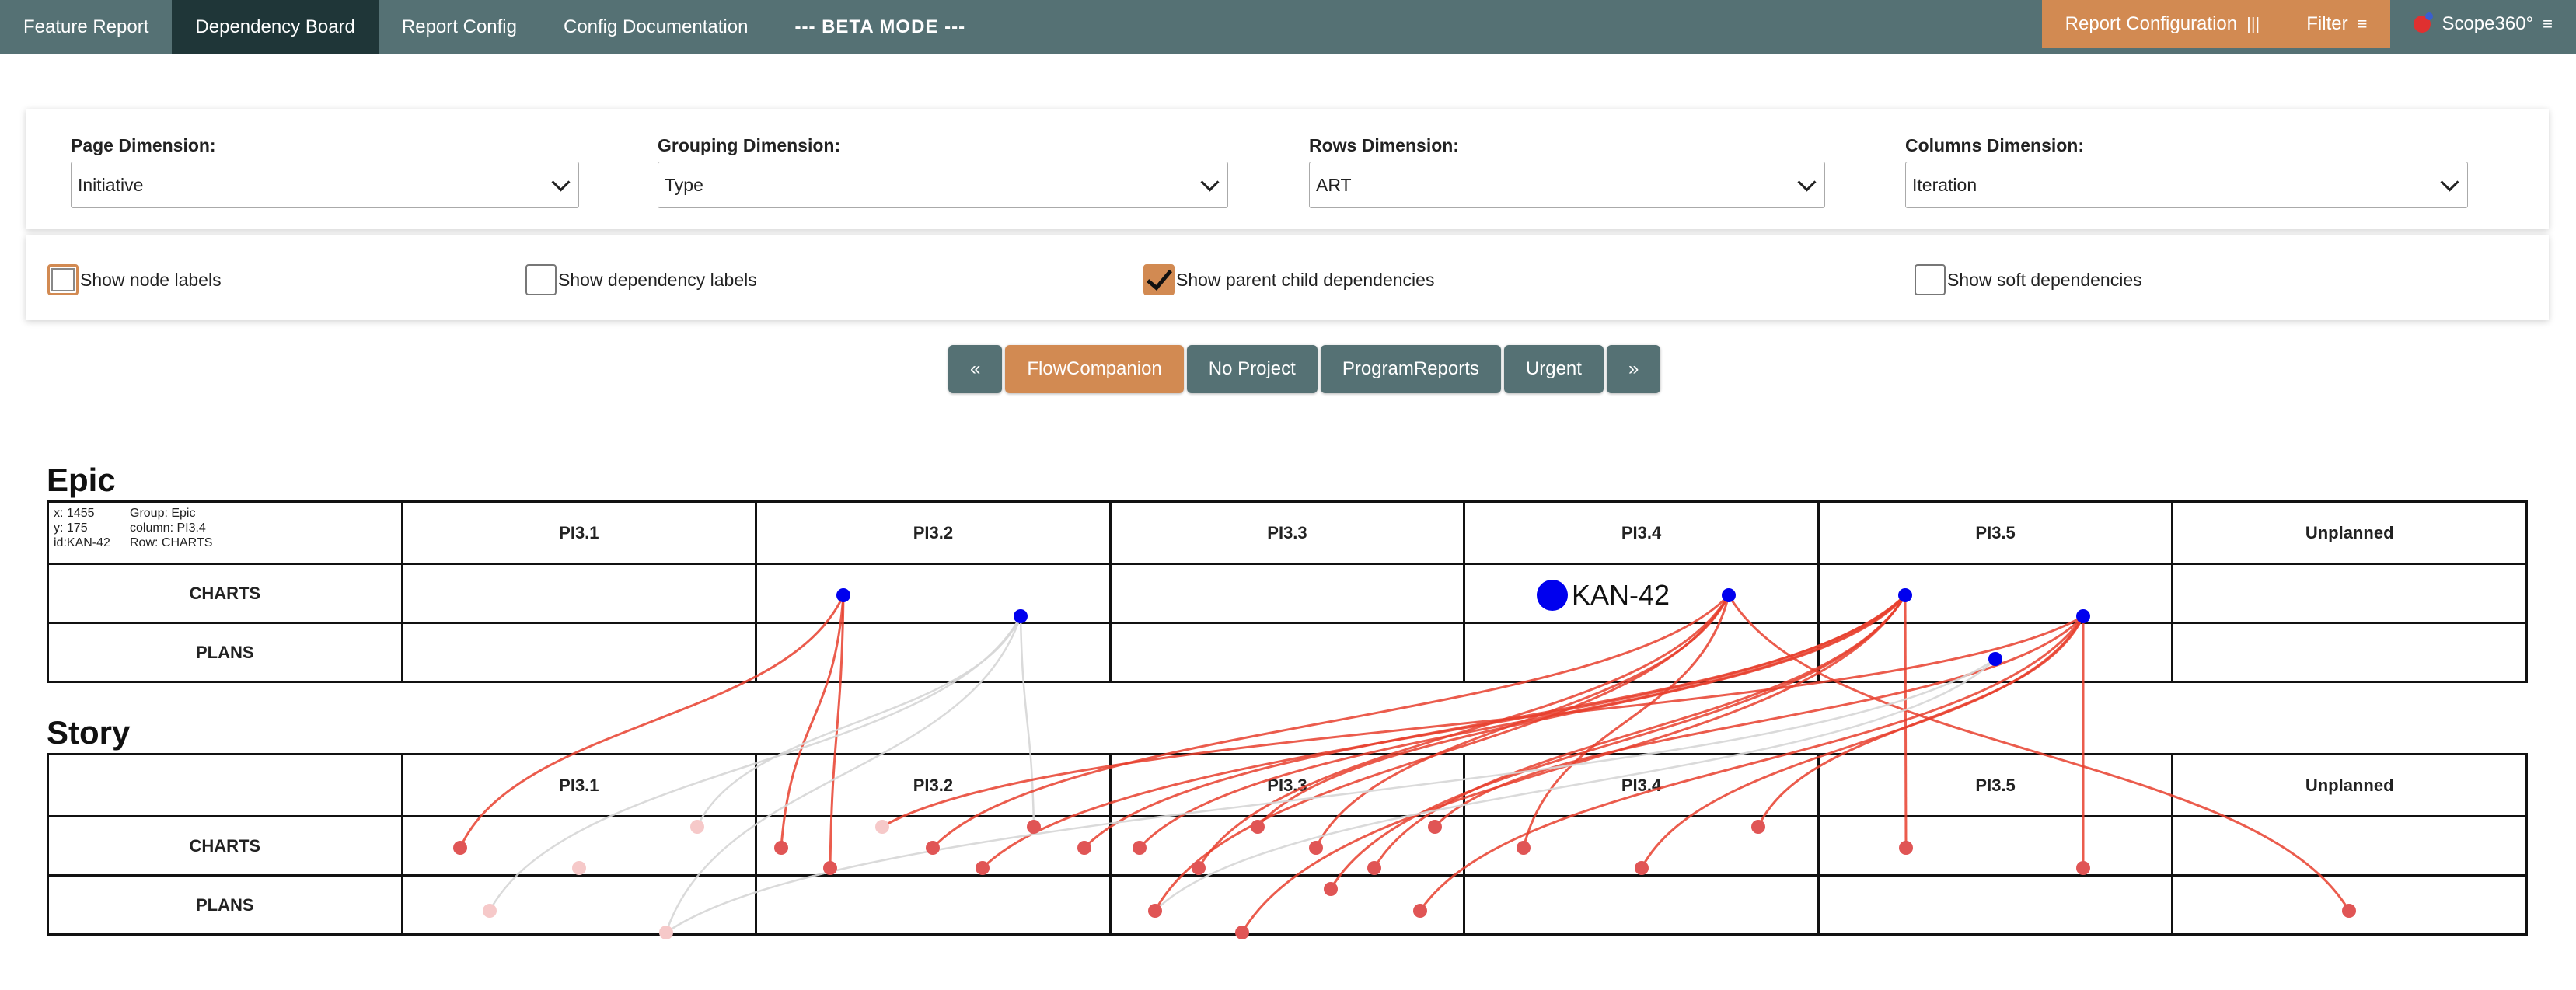  I want to click on filter-label: Filter, so click(2327, 23).